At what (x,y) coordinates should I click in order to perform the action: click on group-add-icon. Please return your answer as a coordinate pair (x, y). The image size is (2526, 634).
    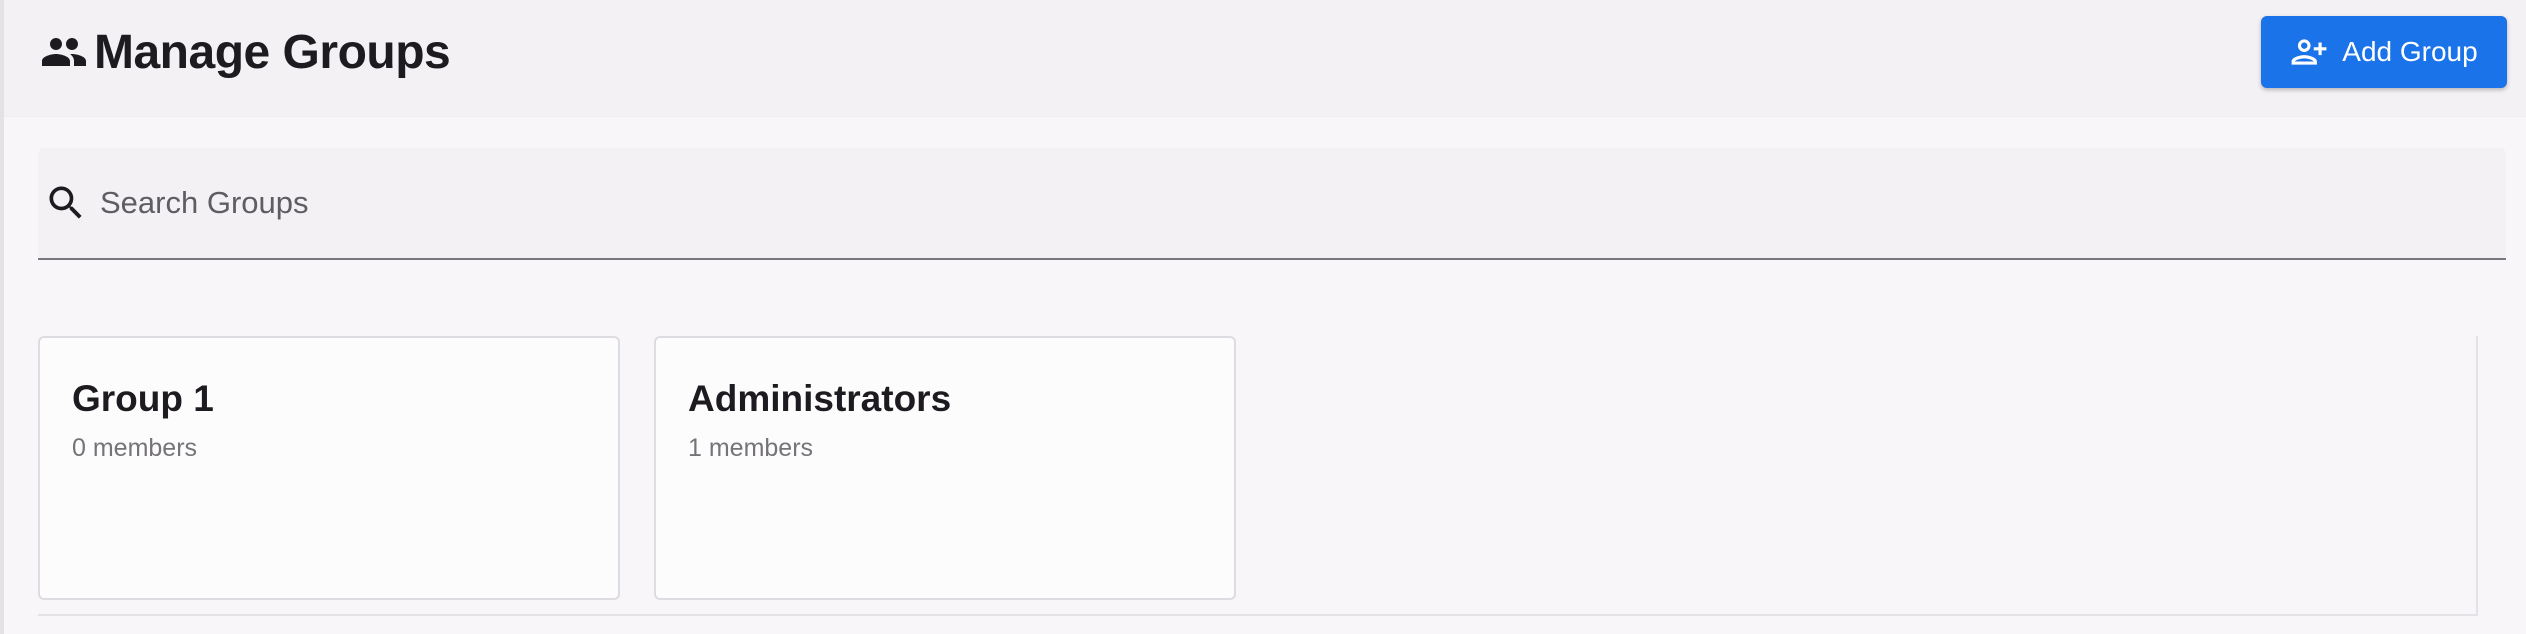
    Looking at the image, I should click on (2309, 52).